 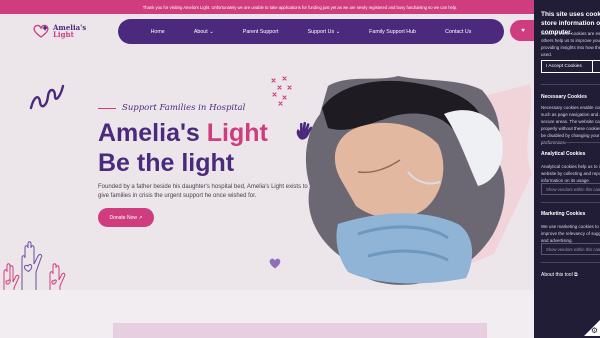 I want to click on donate-now-button: Donate Now ↗, so click(x=126, y=217).